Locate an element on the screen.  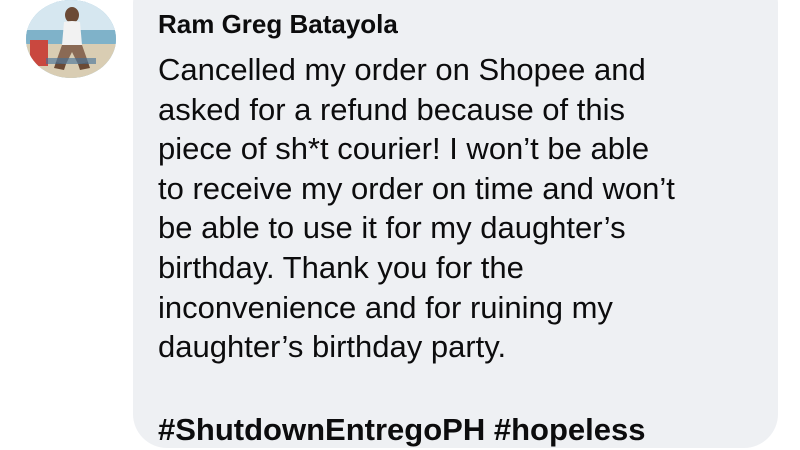
comment-line: Cancelled my order on Shopee and is located at coordinates (402, 69).